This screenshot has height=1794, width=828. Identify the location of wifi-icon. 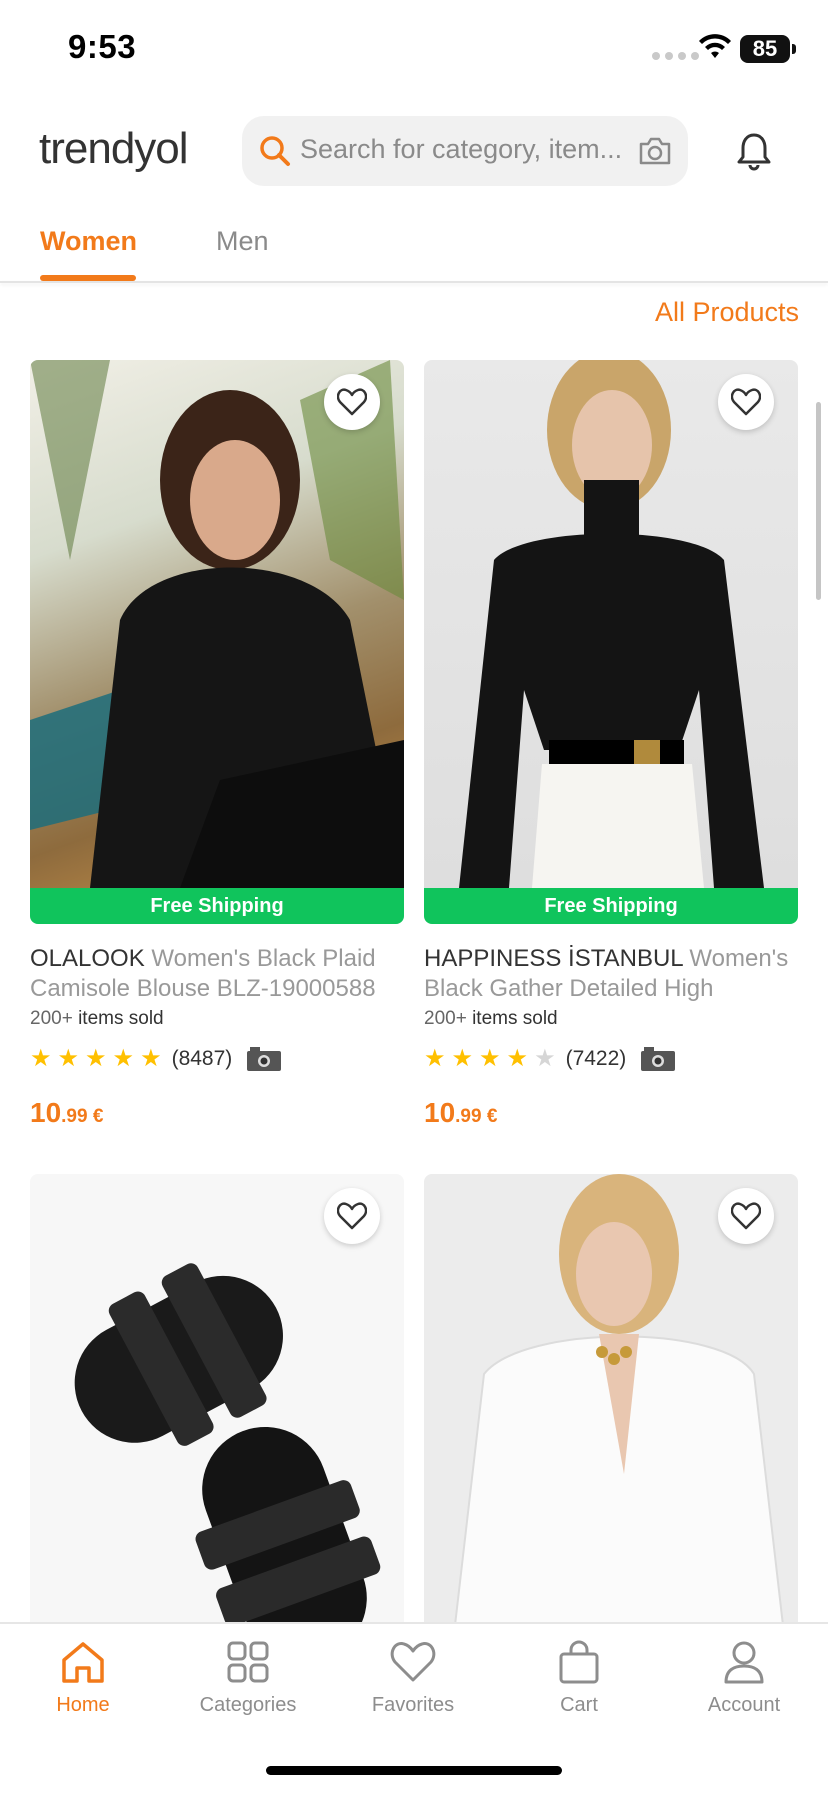
(715, 46).